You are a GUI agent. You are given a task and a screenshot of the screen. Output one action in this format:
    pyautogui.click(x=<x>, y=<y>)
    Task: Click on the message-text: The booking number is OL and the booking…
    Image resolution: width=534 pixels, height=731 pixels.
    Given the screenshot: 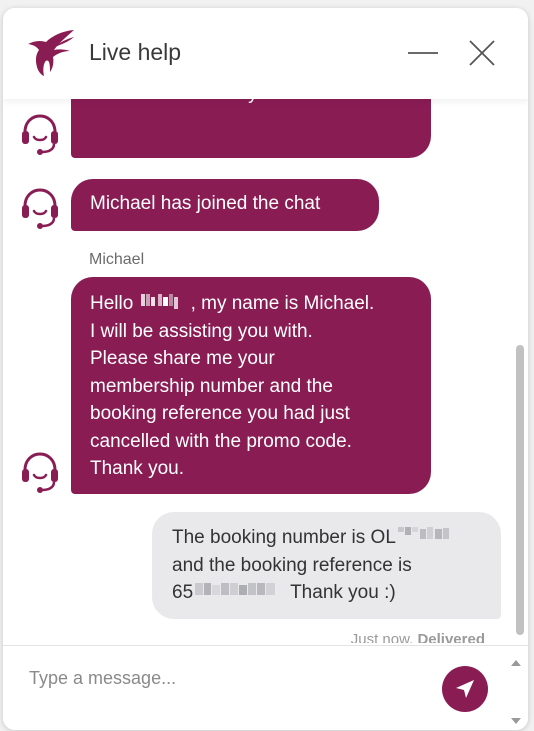 What is the action you would take?
    pyautogui.click(x=336, y=565)
    